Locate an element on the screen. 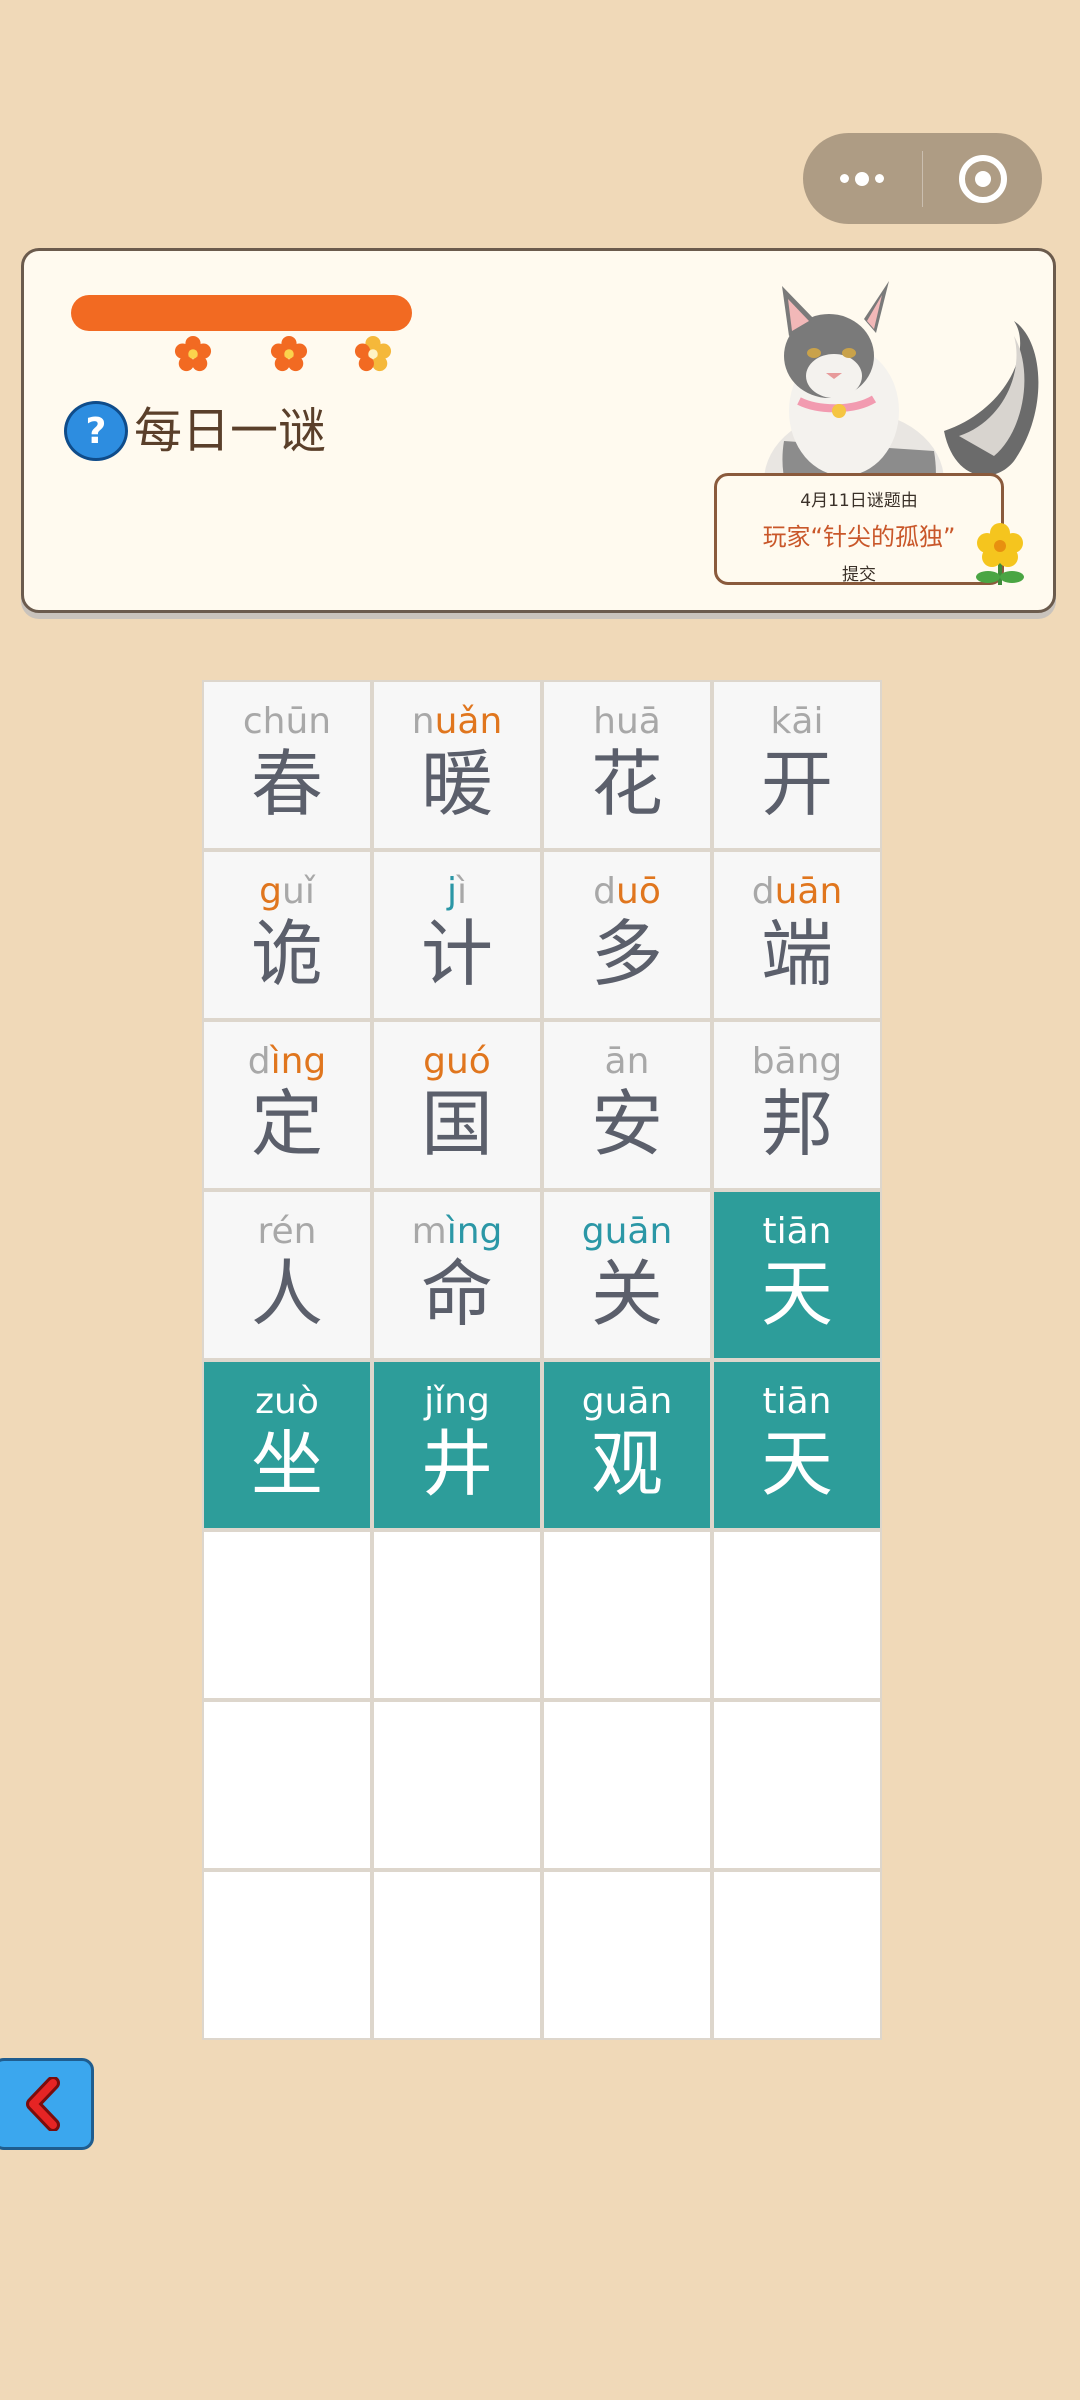 Image resolution: width=1080 pixels, height=2400 pixels. grid-cell: zuò 坐 is located at coordinates (287, 1445).